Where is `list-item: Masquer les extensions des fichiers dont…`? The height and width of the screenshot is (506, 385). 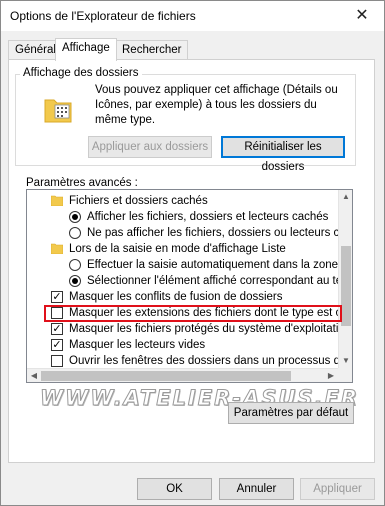
list-item: Masquer les extensions des fichiers dont… is located at coordinates (182, 313).